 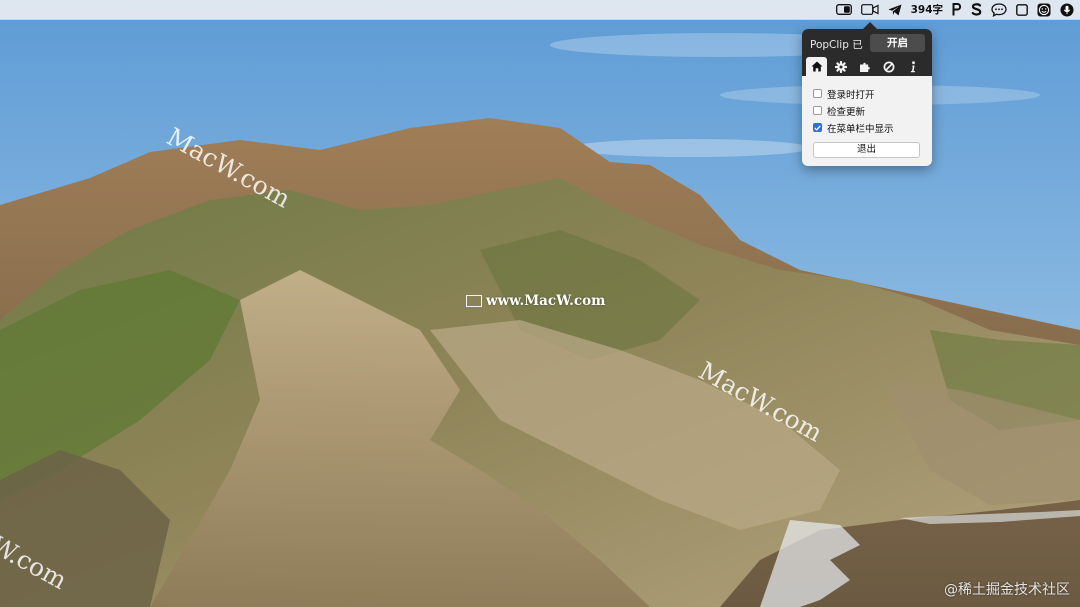 I want to click on s-icon, so click(x=976, y=9).